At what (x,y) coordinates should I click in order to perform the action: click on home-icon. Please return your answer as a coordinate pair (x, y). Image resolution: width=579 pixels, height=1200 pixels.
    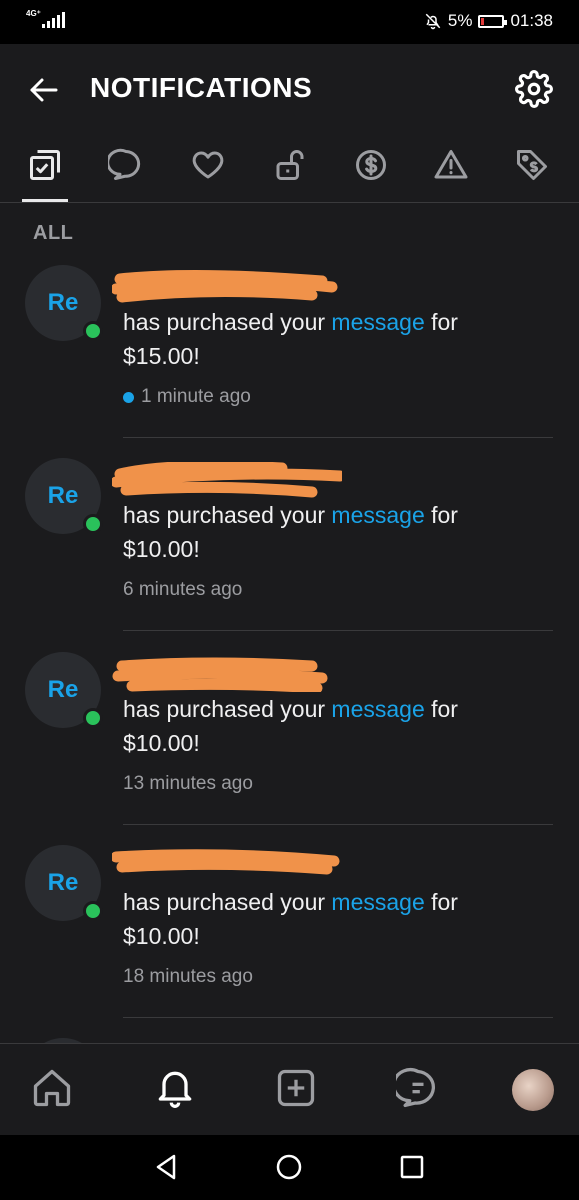
    Looking at the image, I should click on (52, 1088).